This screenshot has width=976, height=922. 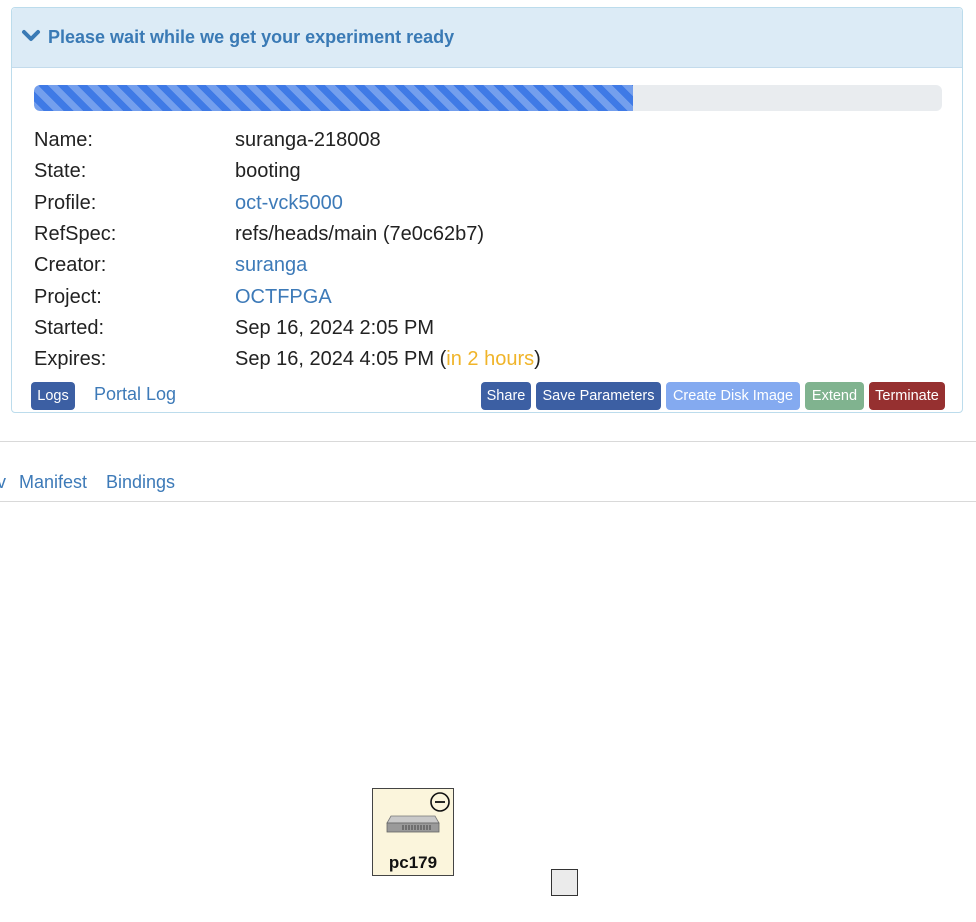 I want to click on name-label: Name:, so click(x=63, y=140).